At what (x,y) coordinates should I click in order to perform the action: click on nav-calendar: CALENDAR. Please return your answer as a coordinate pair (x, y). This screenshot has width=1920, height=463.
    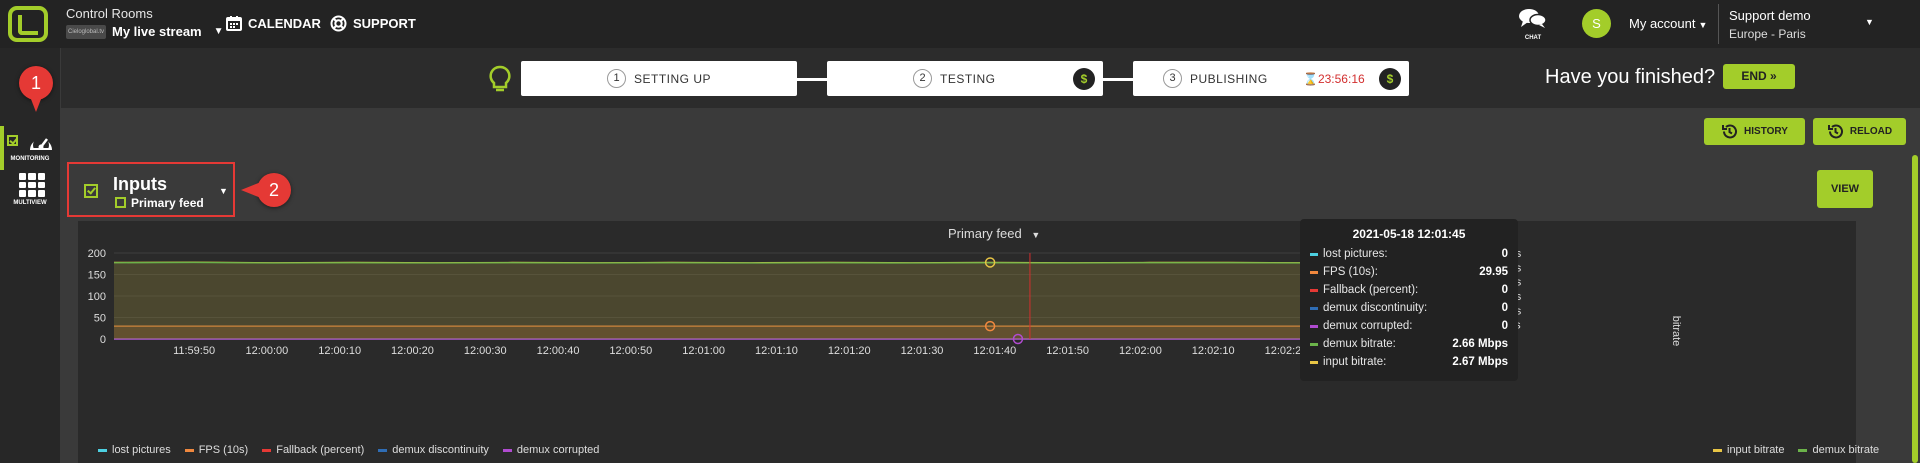
    Looking at the image, I should click on (273, 23).